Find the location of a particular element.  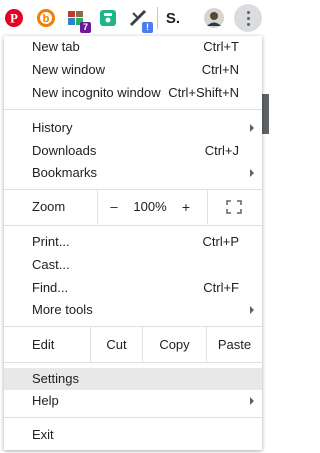

edit-row: Edit Cut Copy Paste is located at coordinates (133, 344).